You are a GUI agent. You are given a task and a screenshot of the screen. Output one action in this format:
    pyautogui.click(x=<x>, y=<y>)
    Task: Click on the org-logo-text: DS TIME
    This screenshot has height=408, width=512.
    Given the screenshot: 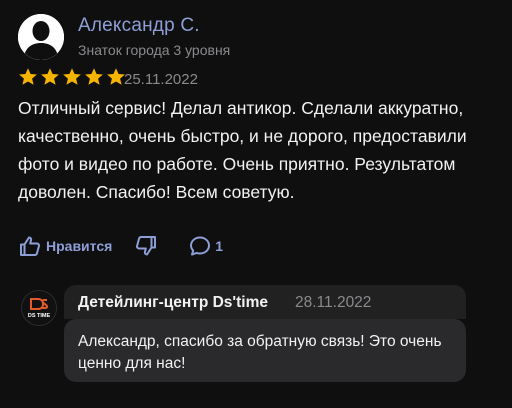 What is the action you would take?
    pyautogui.click(x=39, y=316)
    